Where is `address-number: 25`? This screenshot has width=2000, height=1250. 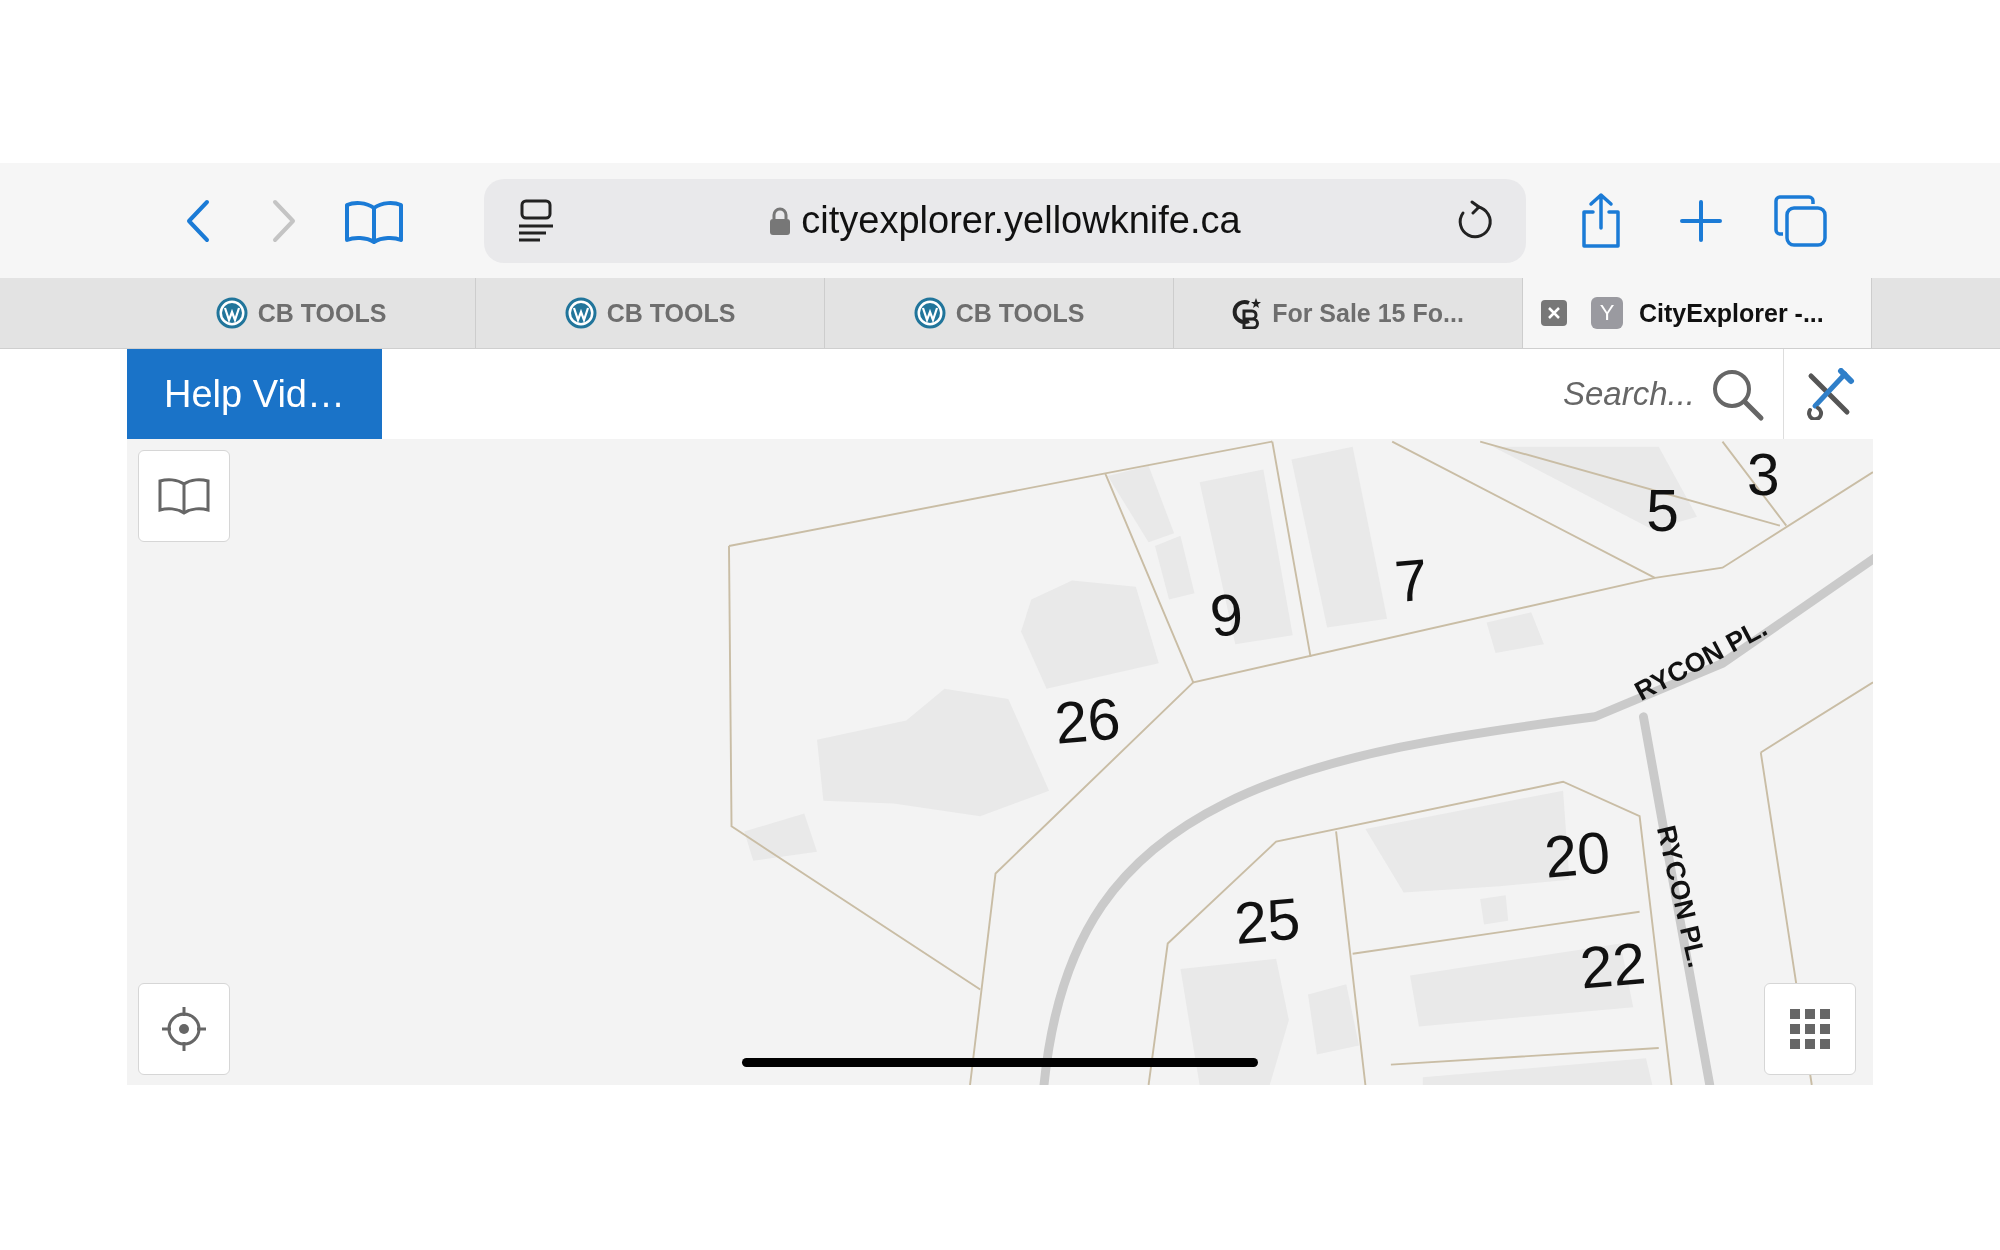
address-number: 25 is located at coordinates (1267, 920).